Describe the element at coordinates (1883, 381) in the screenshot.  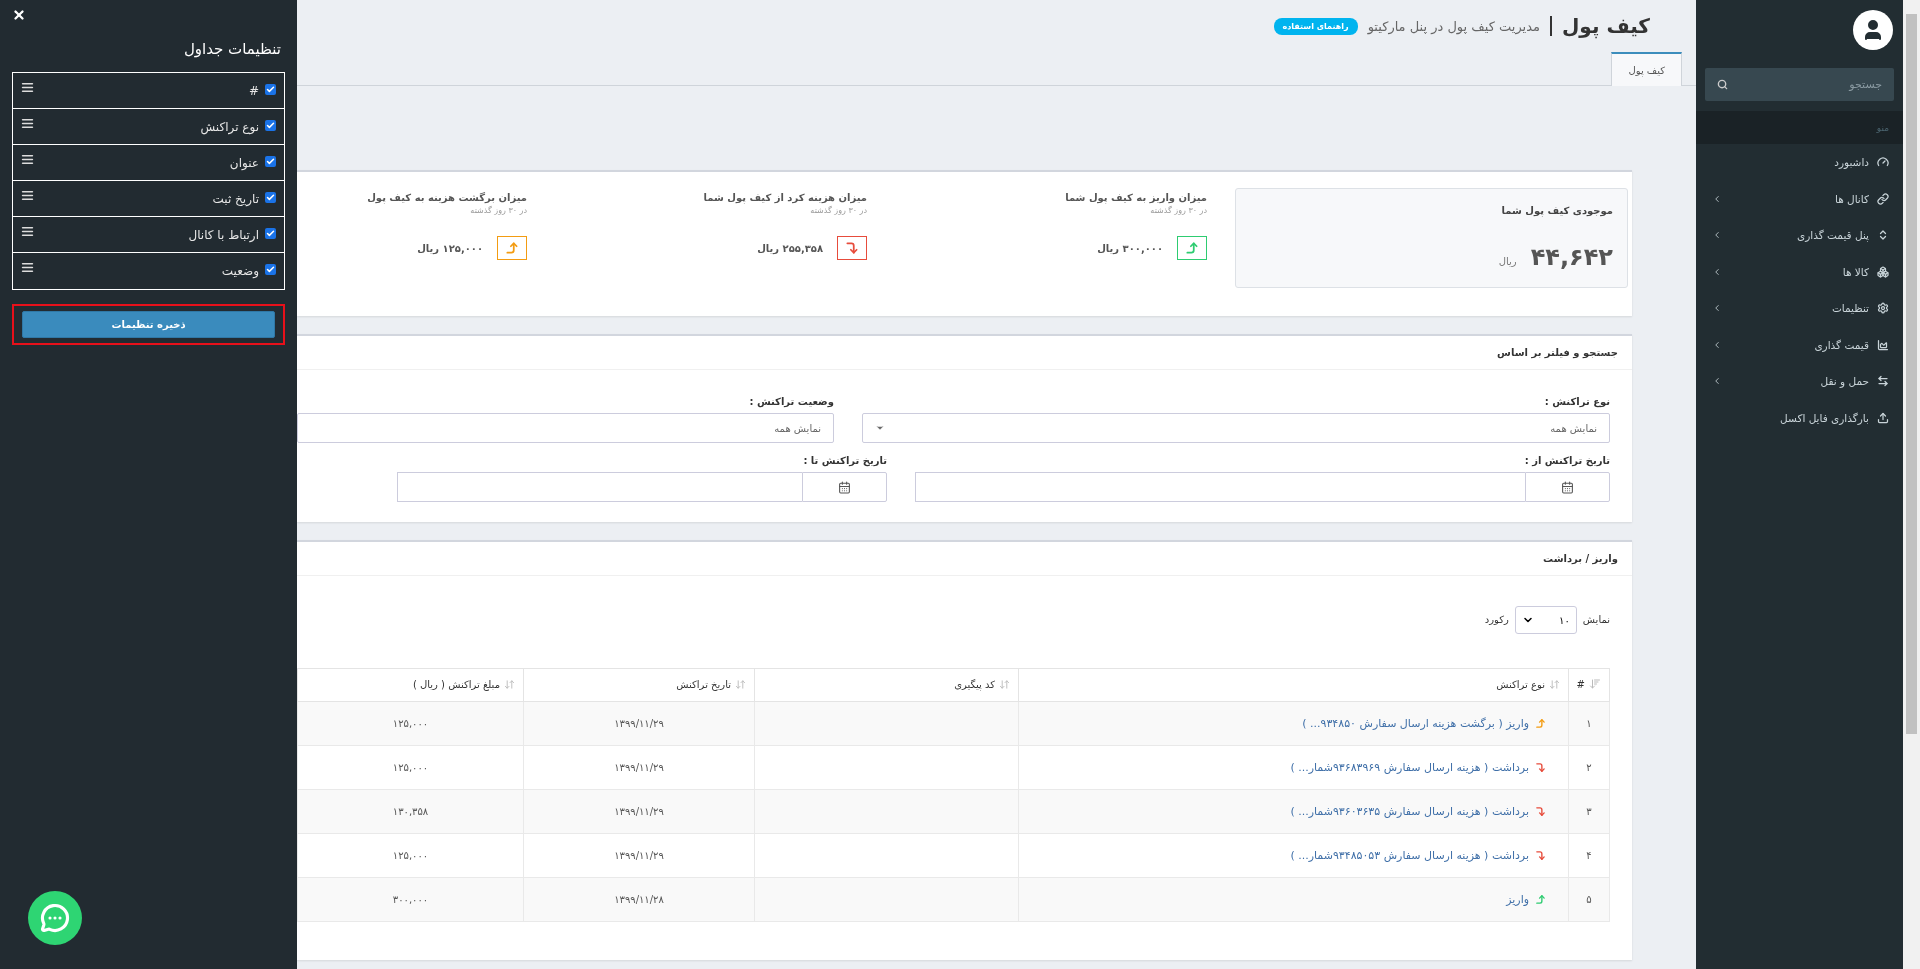
I see `exchange-icon` at that location.